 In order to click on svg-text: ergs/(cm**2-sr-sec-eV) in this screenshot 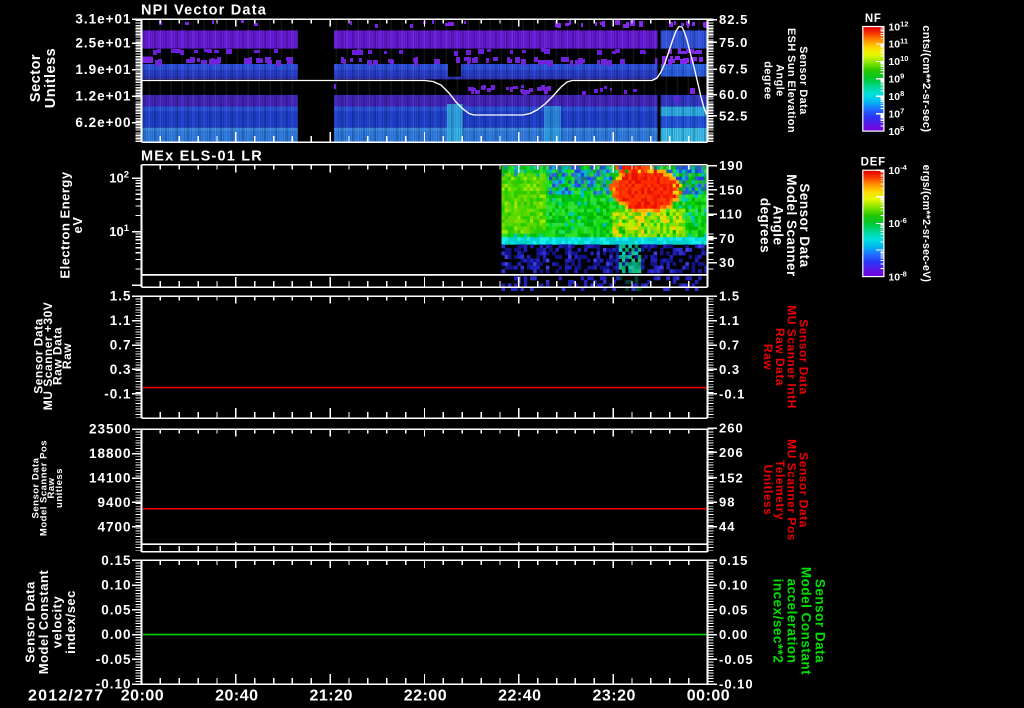, I will do `click(926, 223)`.